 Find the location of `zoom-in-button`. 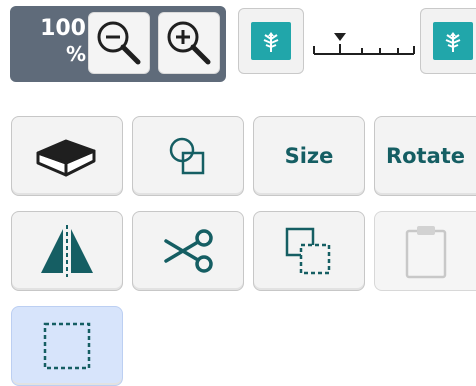

zoom-in-button is located at coordinates (189, 43).